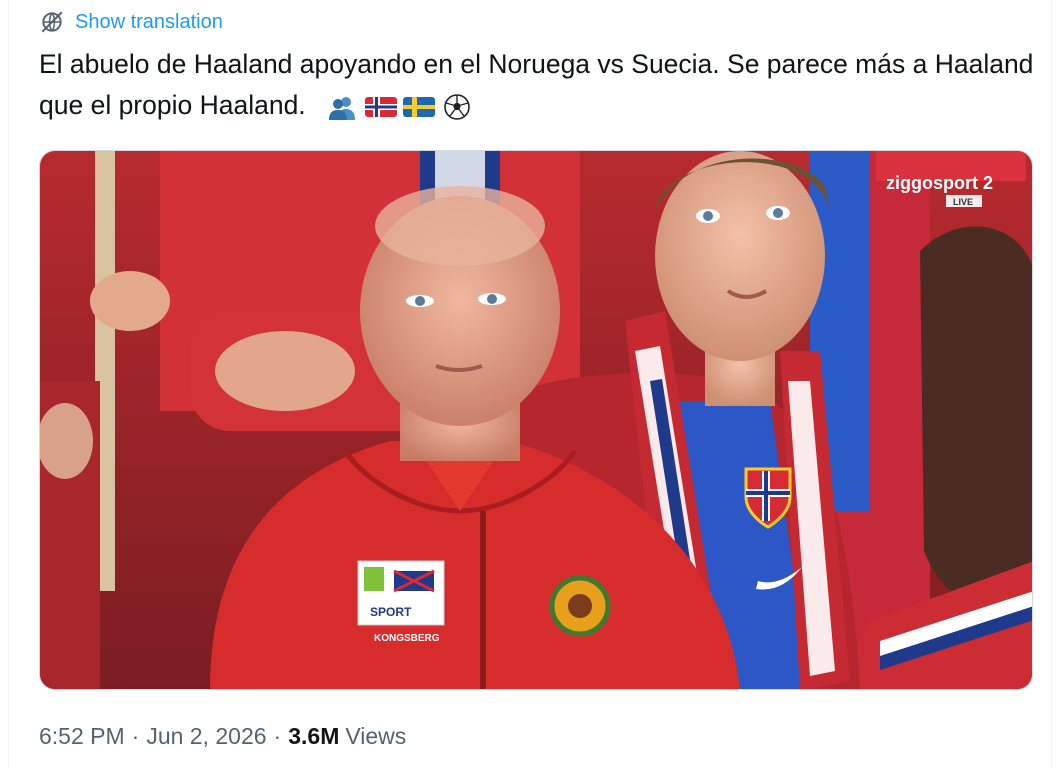 The height and width of the screenshot is (768, 1060). I want to click on norway-flag-icon, so click(381, 107).